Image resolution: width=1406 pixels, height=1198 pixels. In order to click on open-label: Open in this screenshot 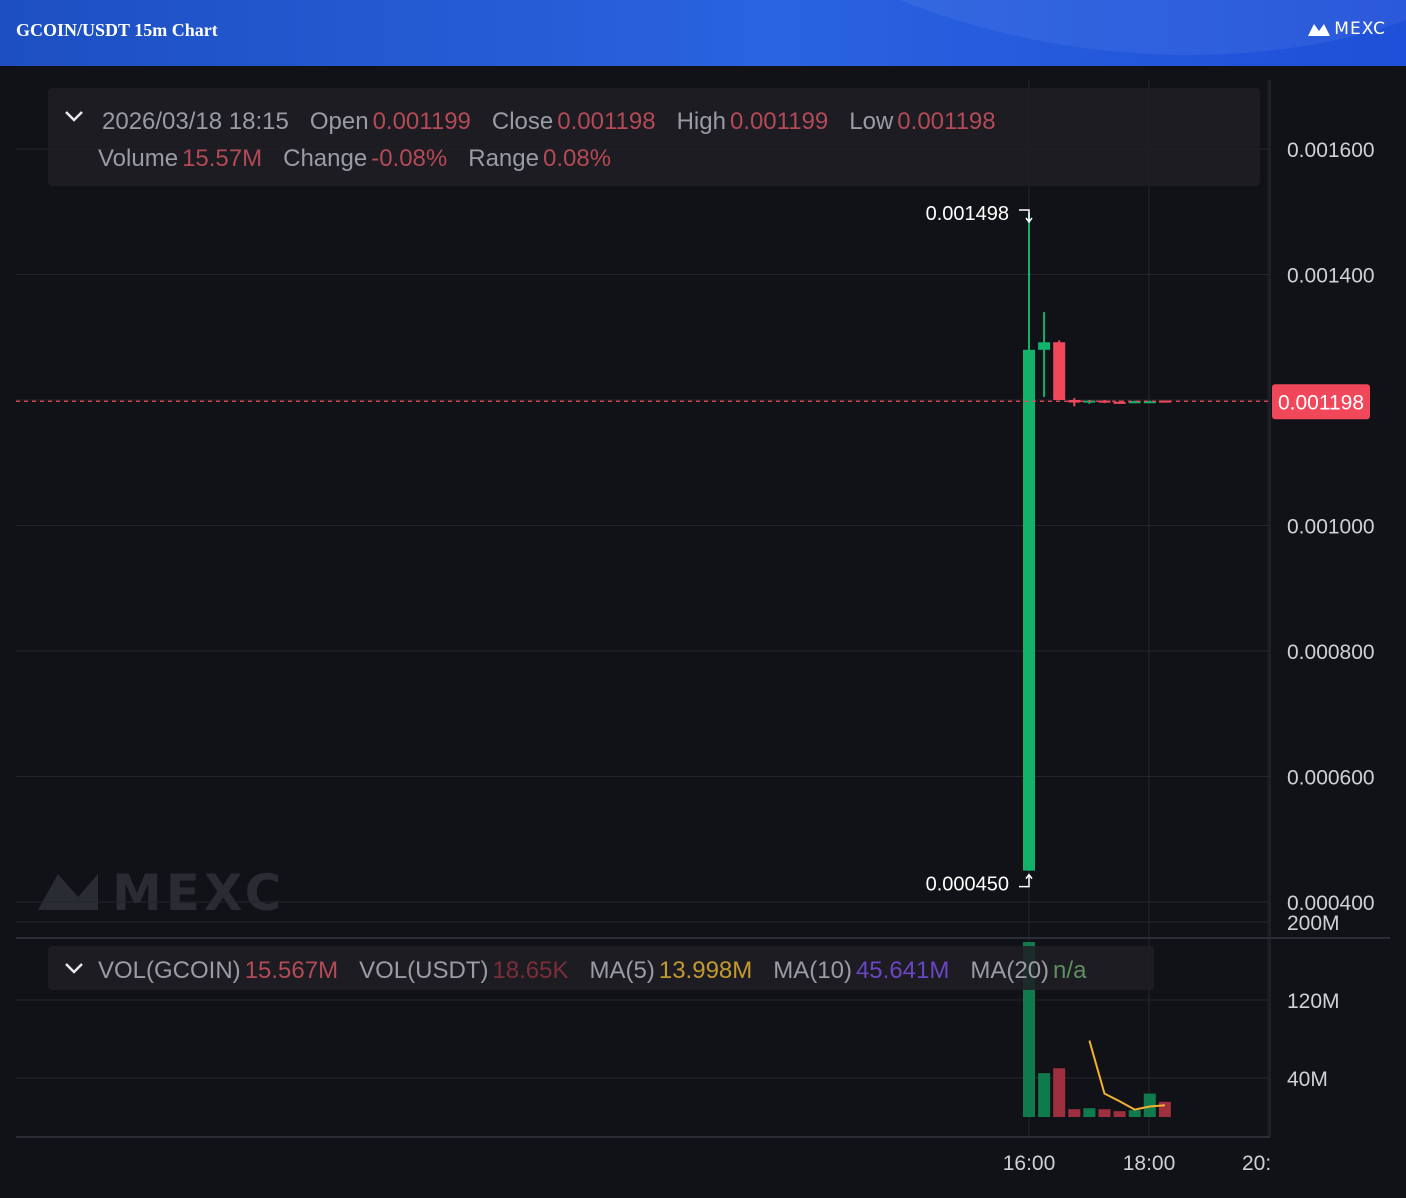, I will do `click(339, 121)`.